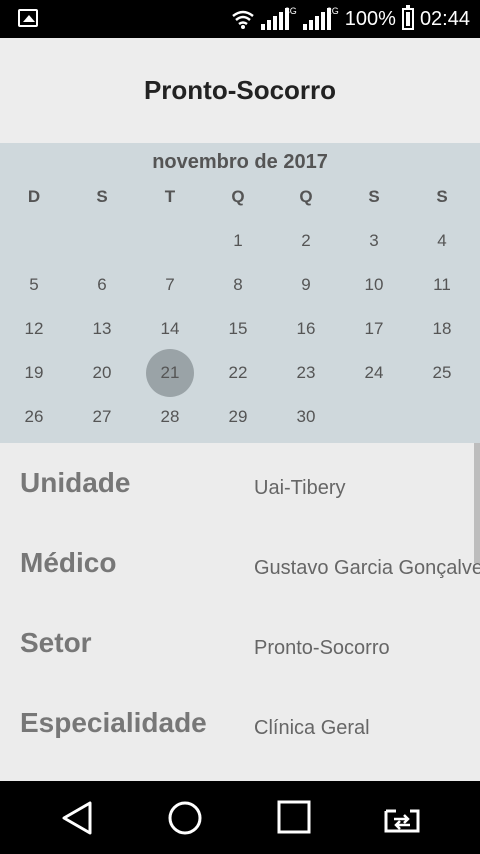  I want to click on calendar-day: 29, so click(238, 417).